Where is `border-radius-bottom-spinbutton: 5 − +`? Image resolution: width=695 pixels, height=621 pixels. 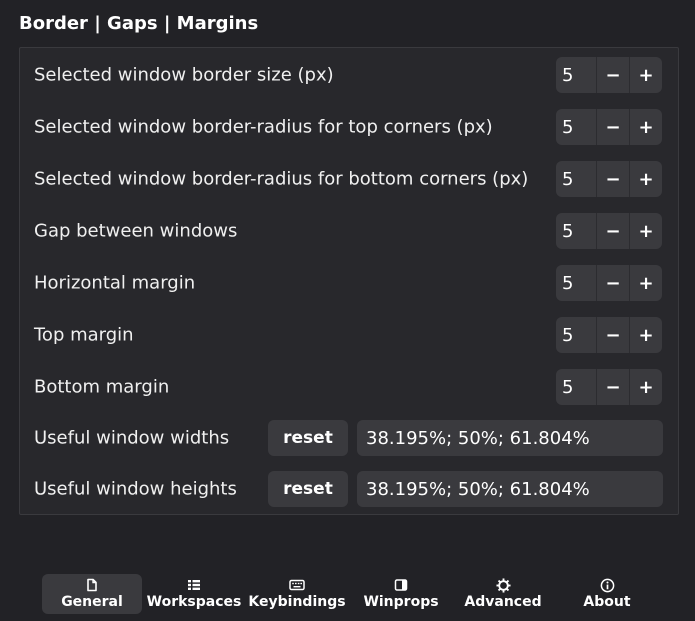
border-radius-bottom-spinbutton: 5 − + is located at coordinates (609, 179).